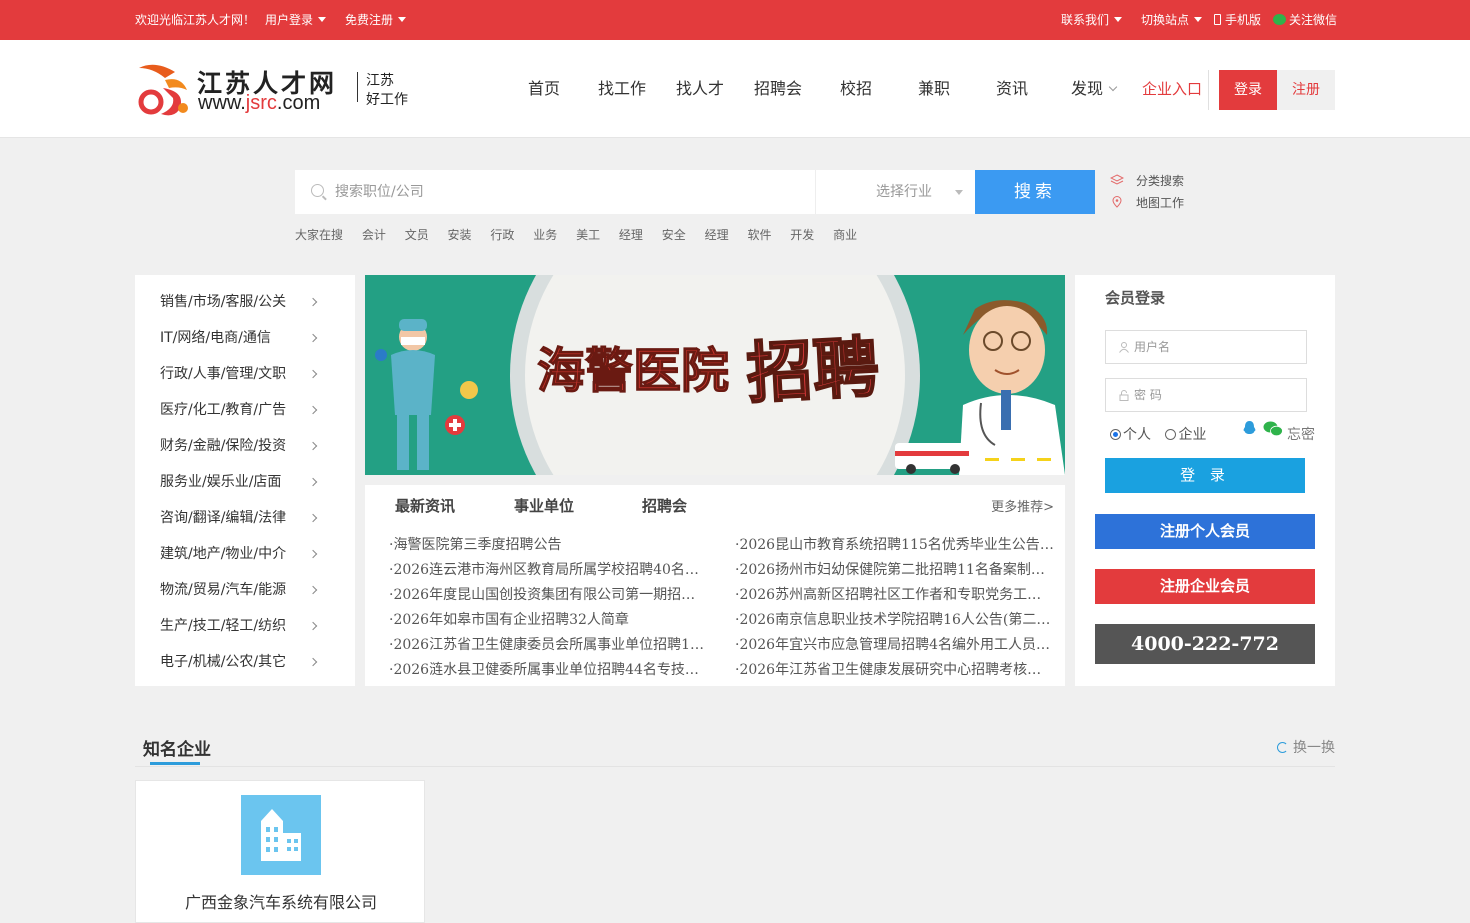 The height and width of the screenshot is (923, 1470). What do you see at coordinates (1208, 90) in the screenshot?
I see `header-divider` at bounding box center [1208, 90].